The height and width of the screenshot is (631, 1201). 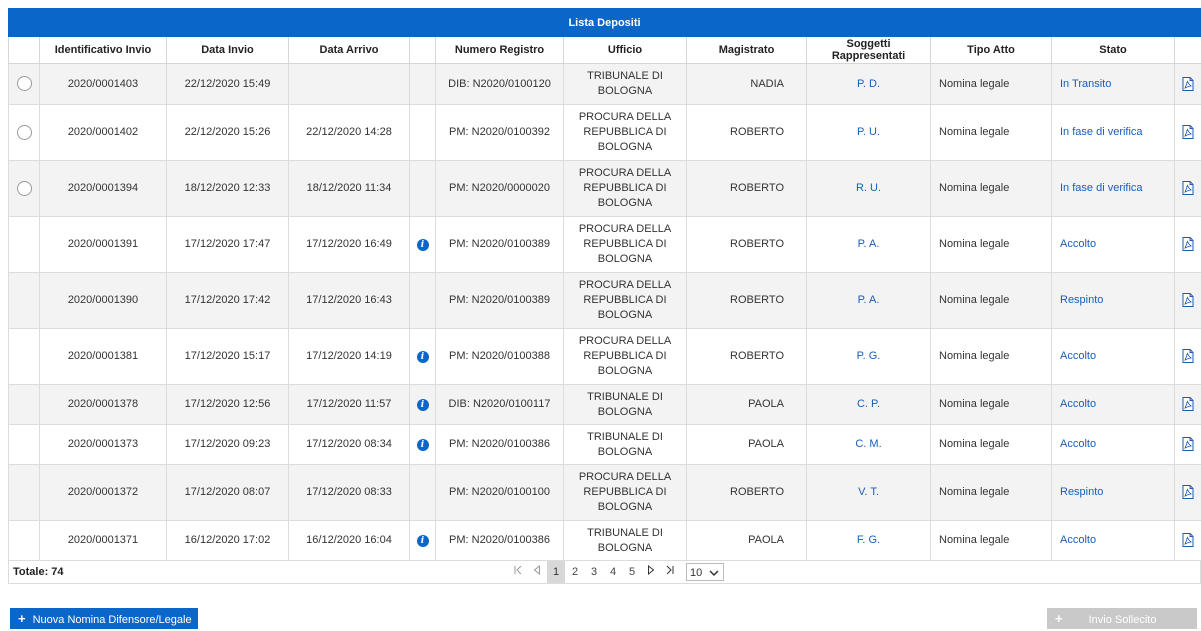 What do you see at coordinates (869, 493) in the screenshot?
I see `cell-soggetti: V. T.` at bounding box center [869, 493].